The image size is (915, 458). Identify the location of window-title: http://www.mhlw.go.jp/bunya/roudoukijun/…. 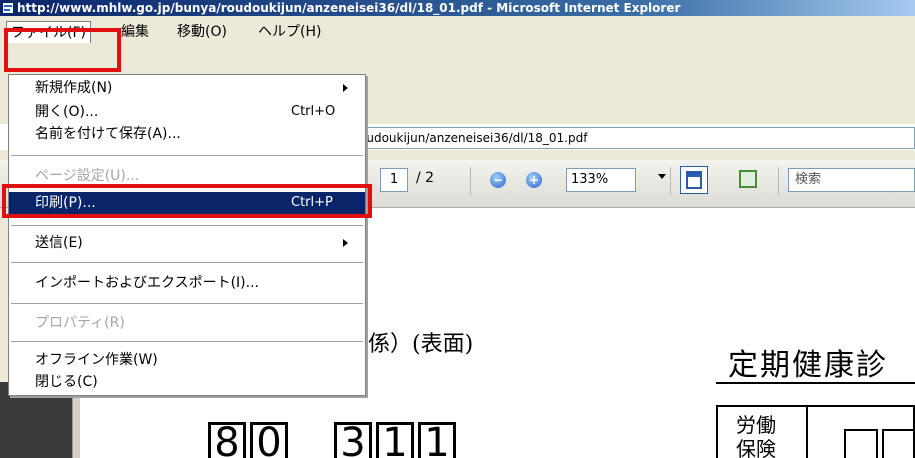
(349, 8).